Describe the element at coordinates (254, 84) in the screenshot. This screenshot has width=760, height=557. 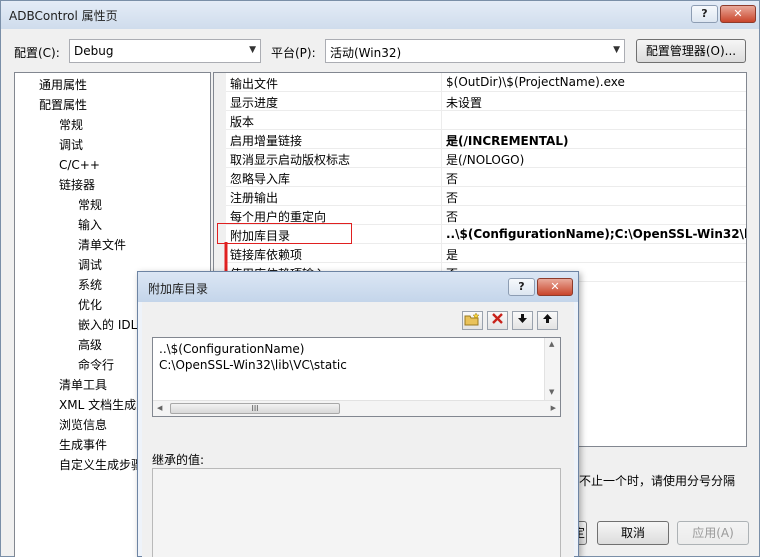
I see `property-name: 输出文件` at that location.